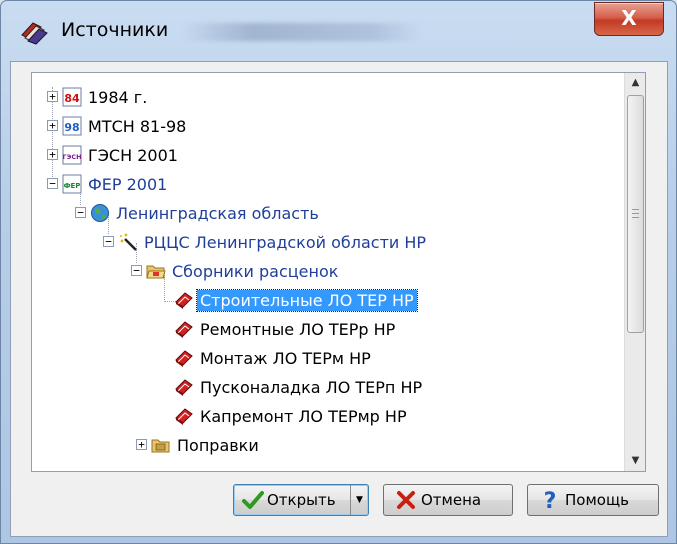 Image resolution: width=677 pixels, height=544 pixels. Describe the element at coordinates (217, 213) in the screenshot. I see `node-label: Ленинградская область` at that location.